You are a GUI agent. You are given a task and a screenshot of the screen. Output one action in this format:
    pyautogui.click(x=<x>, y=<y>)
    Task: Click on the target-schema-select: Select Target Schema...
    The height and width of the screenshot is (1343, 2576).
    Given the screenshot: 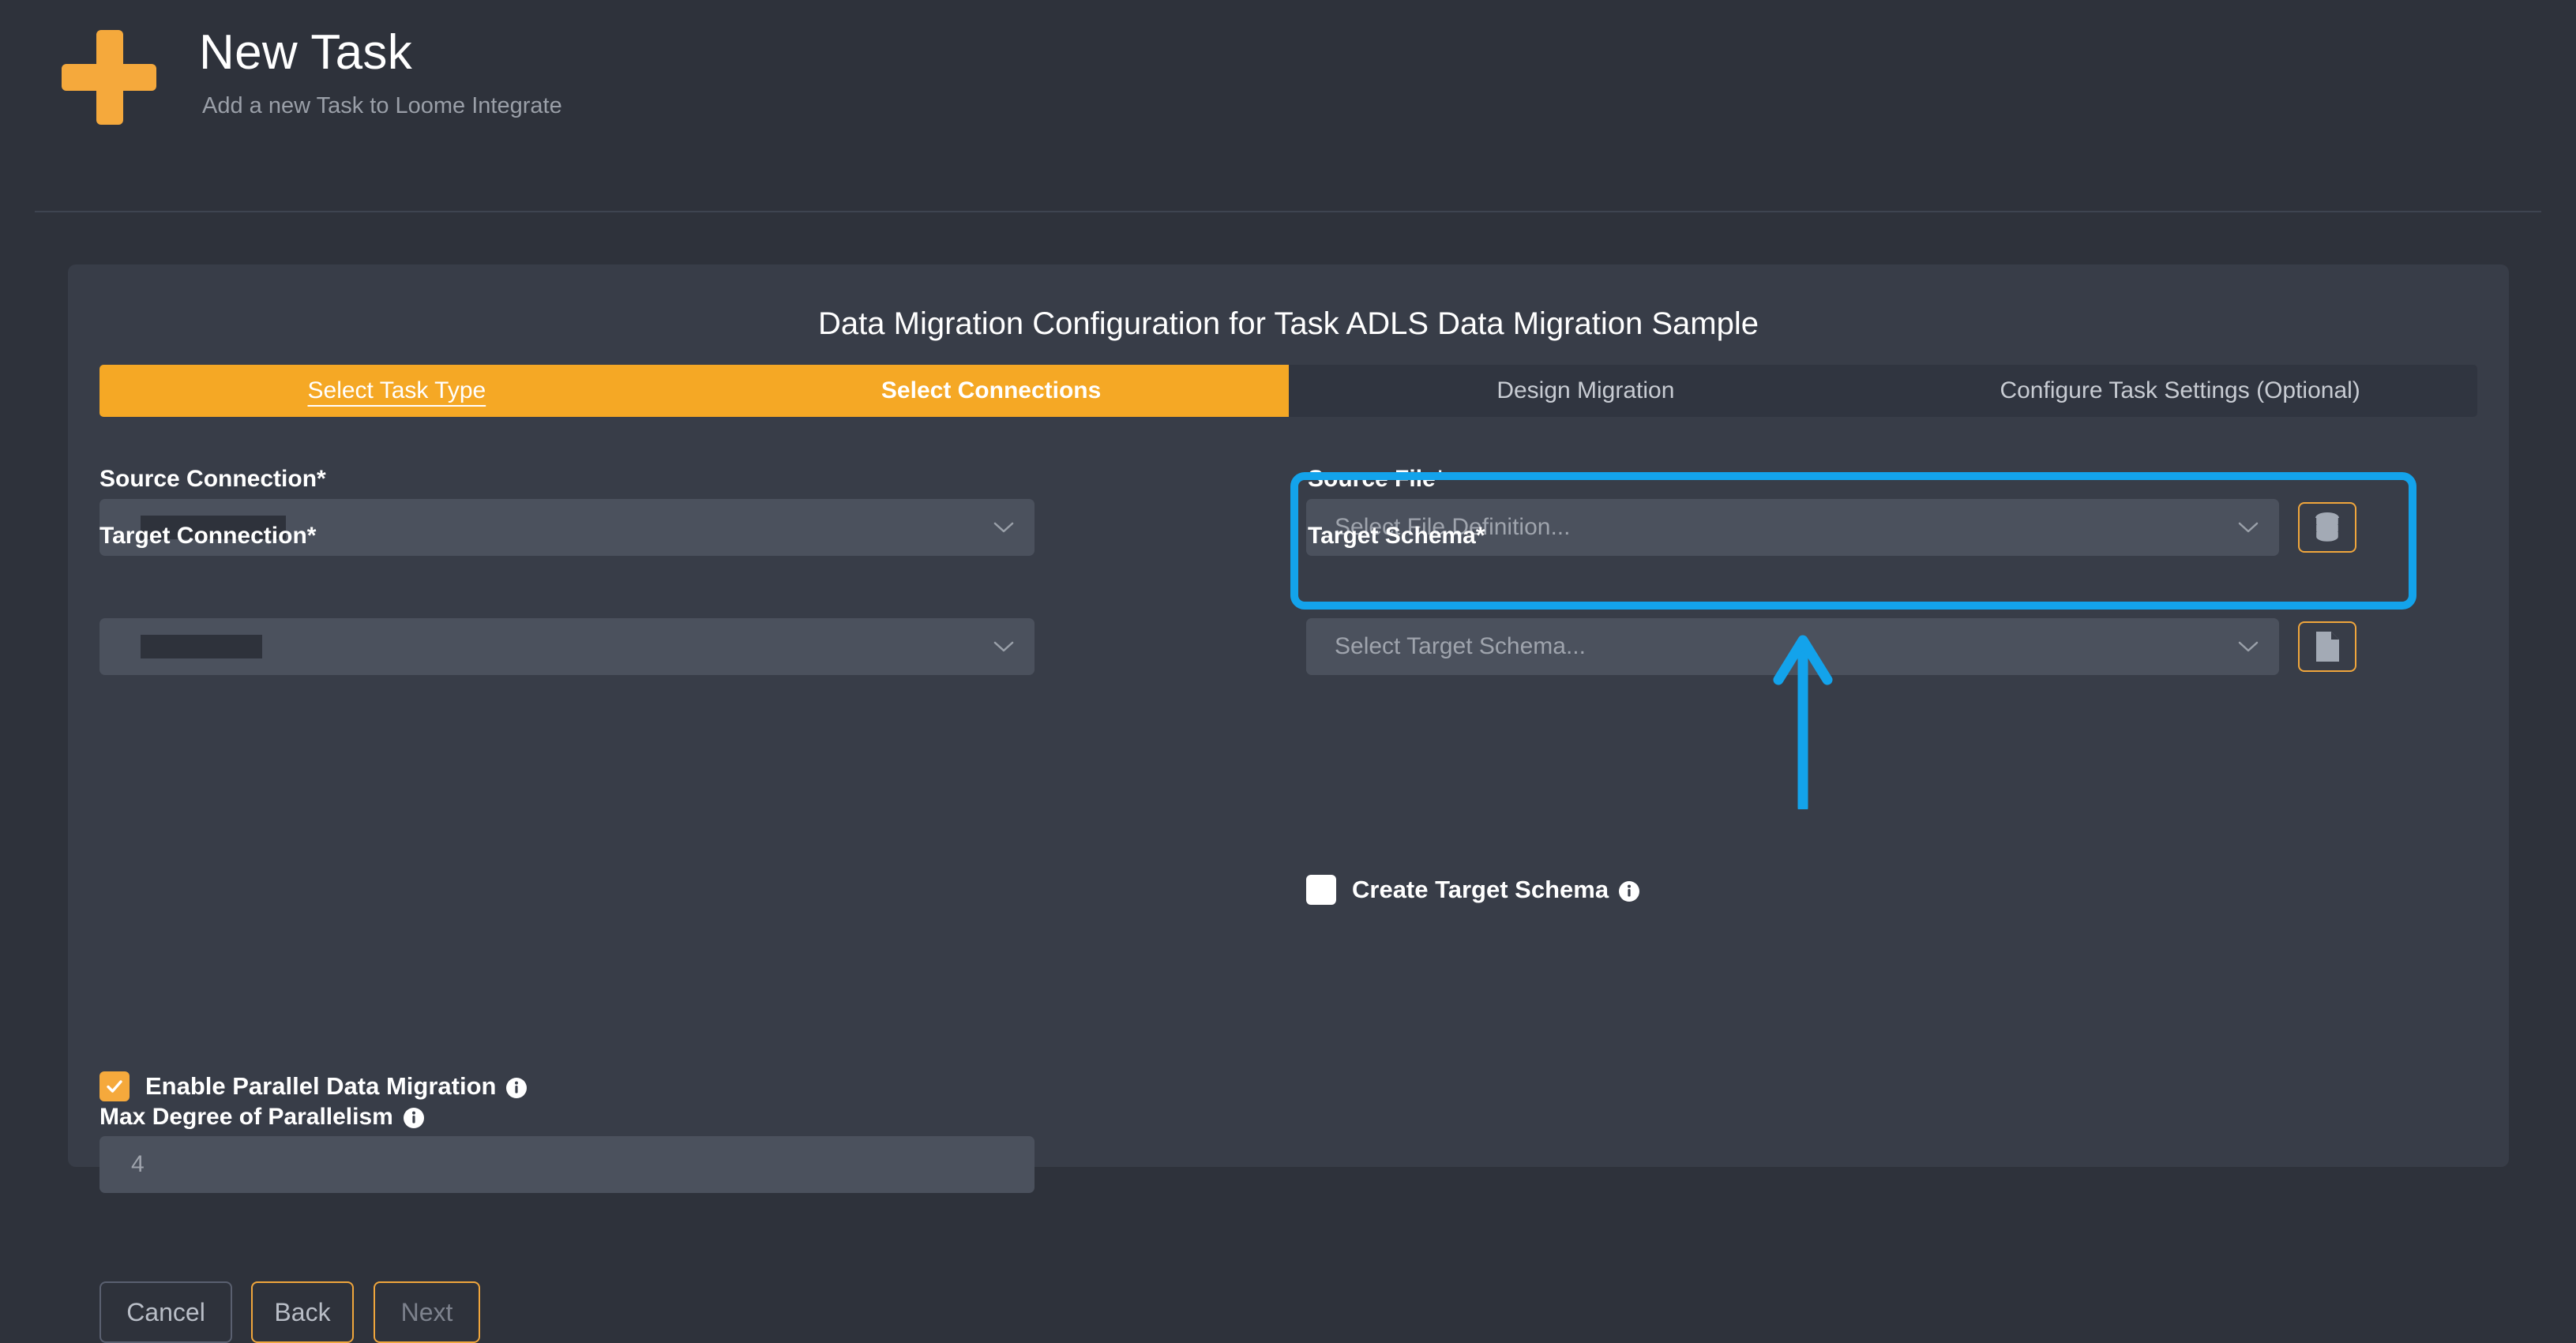 What is the action you would take?
    pyautogui.click(x=1792, y=647)
    